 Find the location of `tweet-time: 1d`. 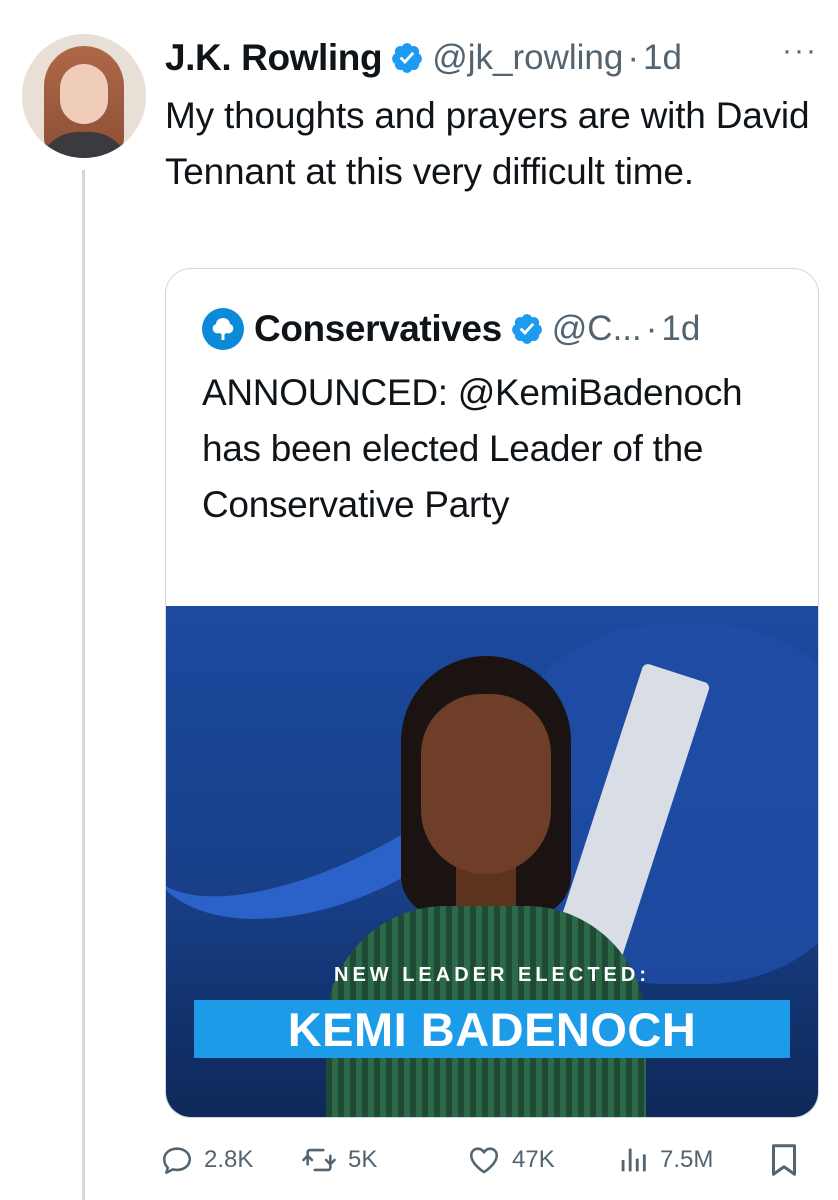

tweet-time: 1d is located at coordinates (662, 58).